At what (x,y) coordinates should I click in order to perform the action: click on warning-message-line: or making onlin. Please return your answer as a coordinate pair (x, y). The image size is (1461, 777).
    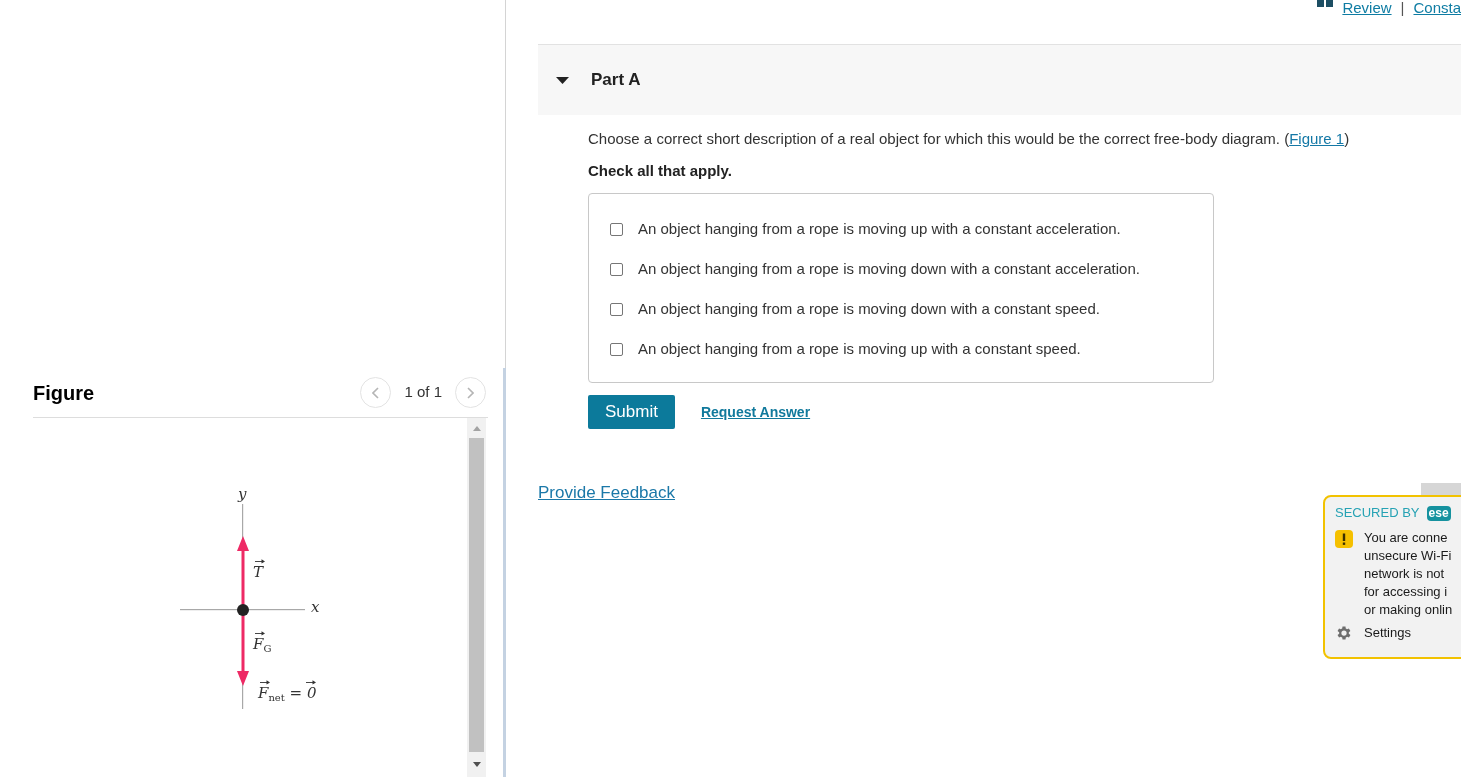
    Looking at the image, I should click on (1408, 610).